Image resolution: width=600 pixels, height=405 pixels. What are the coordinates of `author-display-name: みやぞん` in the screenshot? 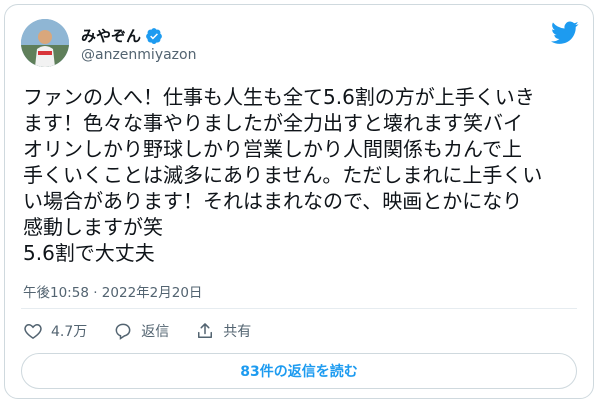 It's located at (111, 35).